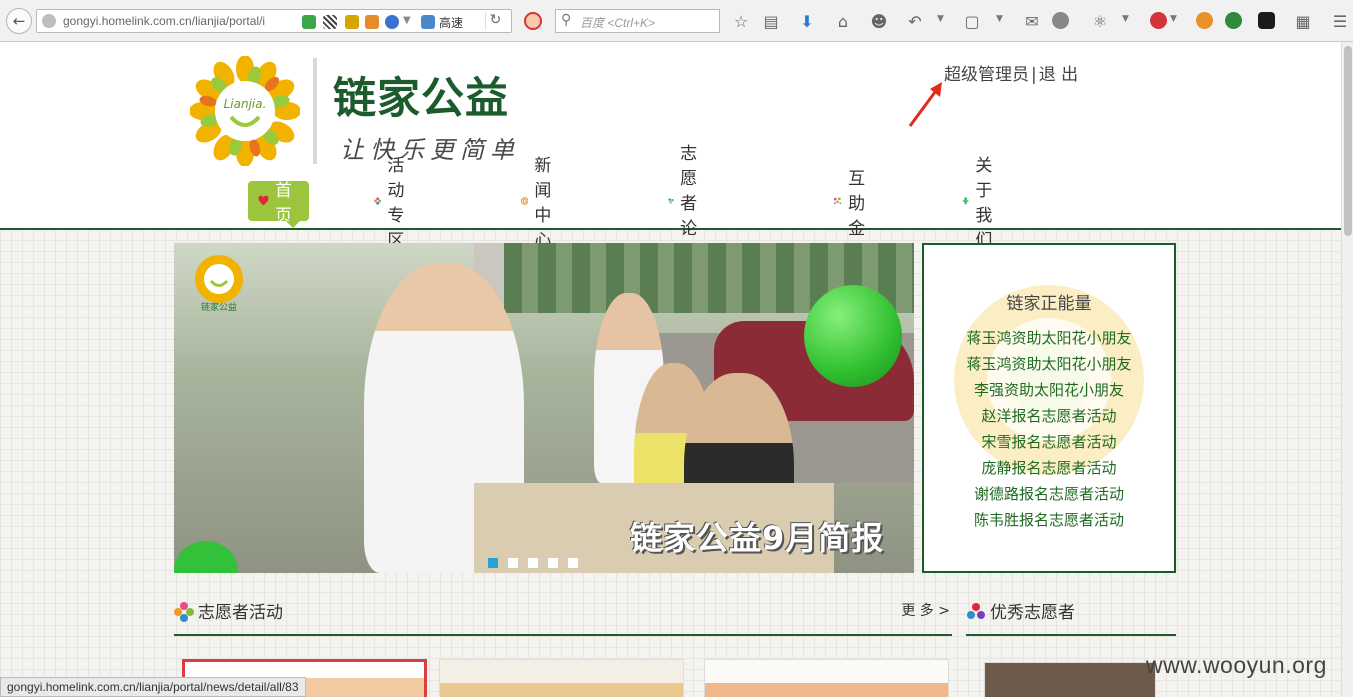 The width and height of the screenshot is (1353, 697). Describe the element at coordinates (219, 306) in the screenshot. I see `banner-badge-text: 链家公益` at that location.